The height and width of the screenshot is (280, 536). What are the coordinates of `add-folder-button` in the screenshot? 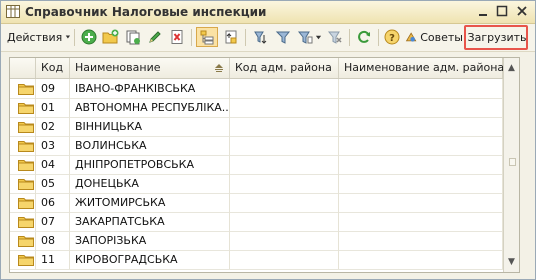 It's located at (111, 37).